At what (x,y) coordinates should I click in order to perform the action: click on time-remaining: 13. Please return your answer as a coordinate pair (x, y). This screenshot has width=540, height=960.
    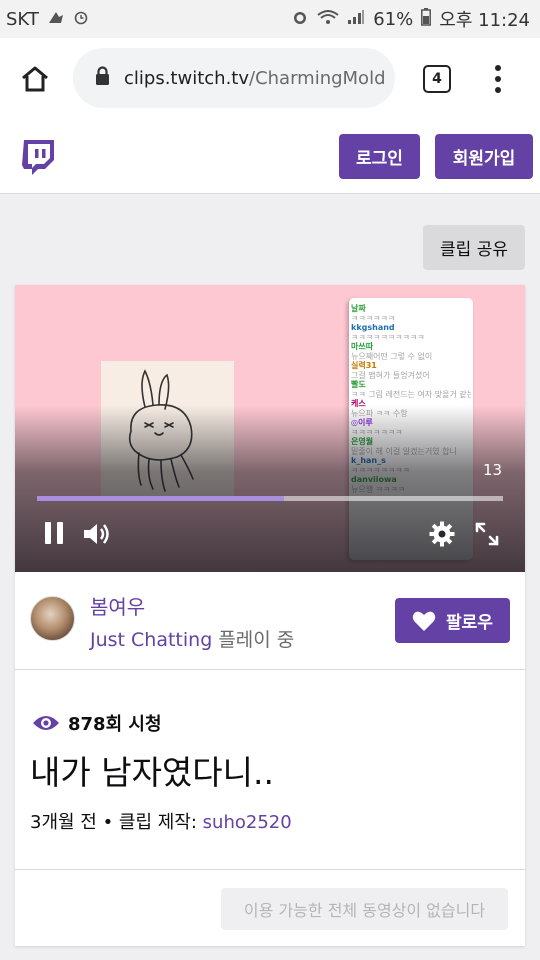
    Looking at the image, I should click on (493, 470).